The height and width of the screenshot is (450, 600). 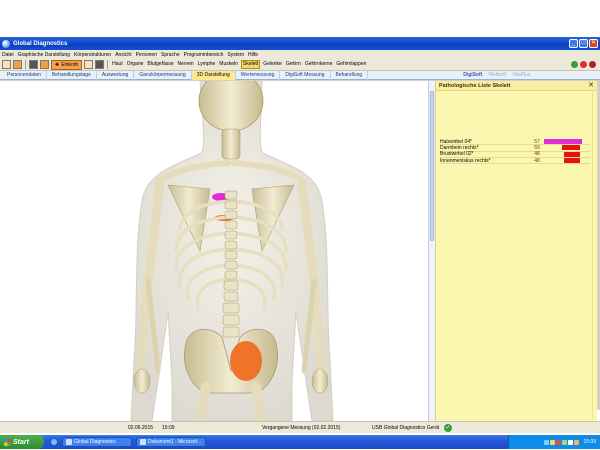 What do you see at coordinates (89, 64) in the screenshot?
I see `move-icon` at bounding box center [89, 64].